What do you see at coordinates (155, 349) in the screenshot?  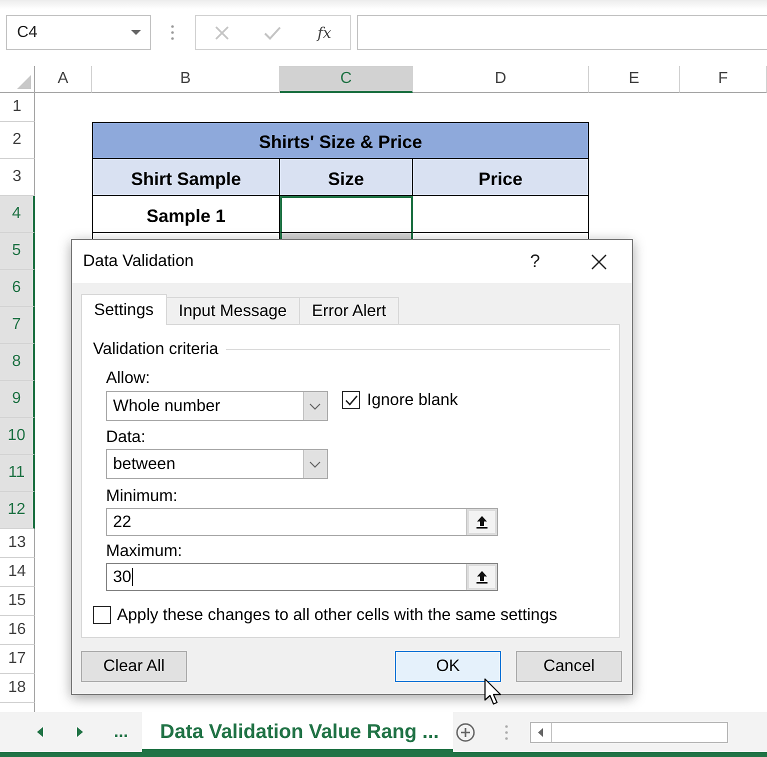 I see `group-label: Validation criteria` at bounding box center [155, 349].